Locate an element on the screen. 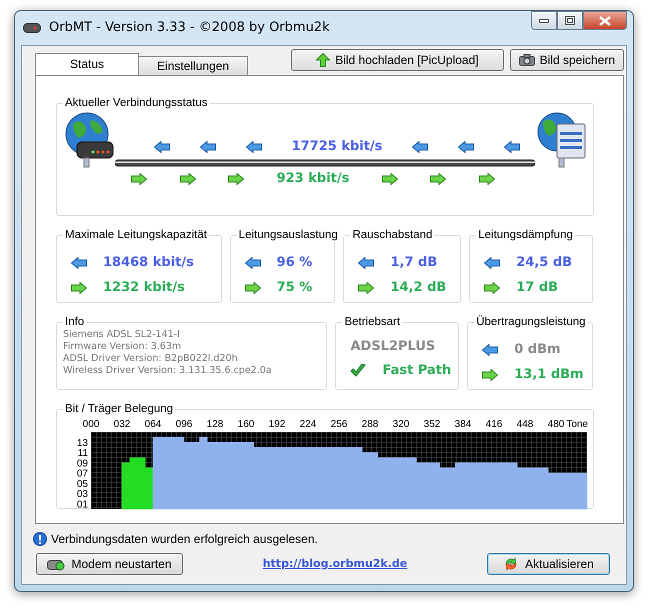 Image resolution: width=653 pixels, height=609 pixels. data-rate: 923 kbit/s is located at coordinates (313, 179).